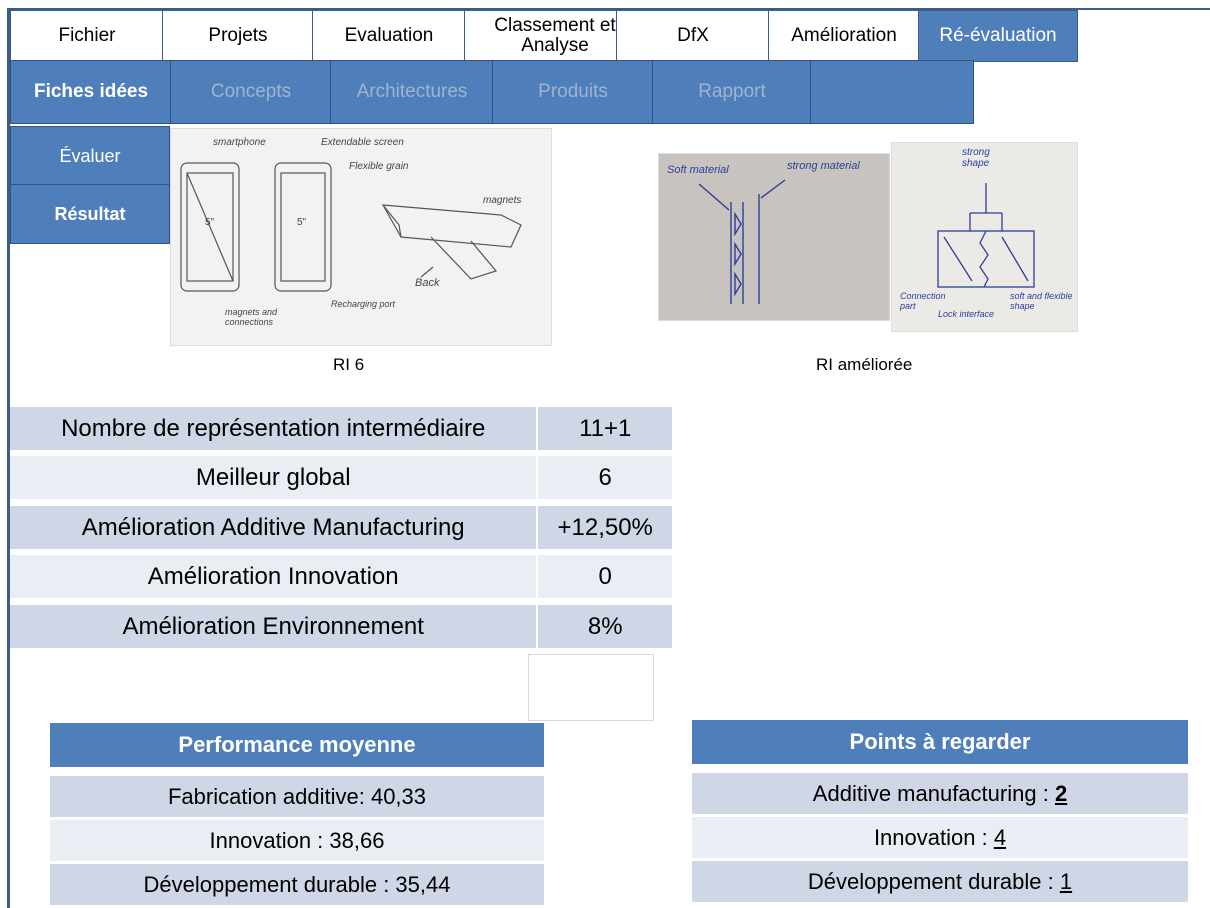  I want to click on stats-value: 11+1, so click(604, 428).